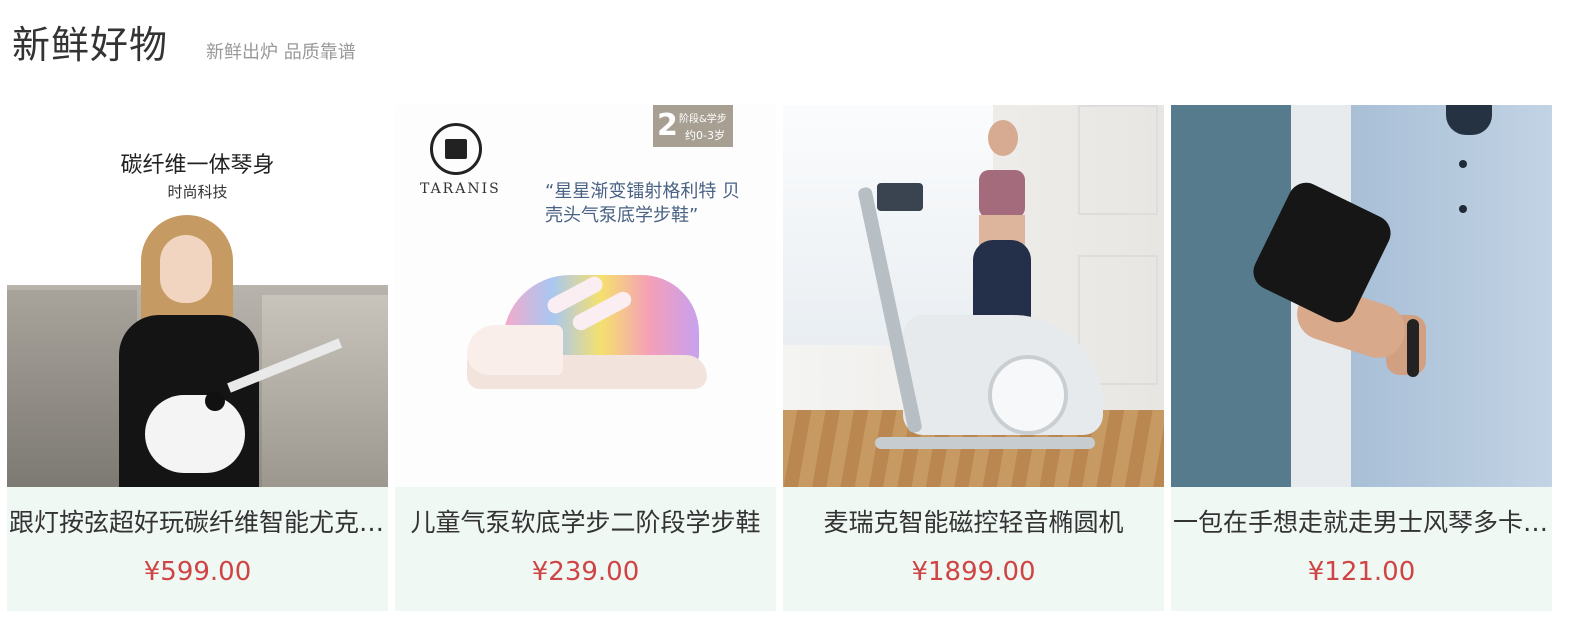  What do you see at coordinates (667, 125) in the screenshot?
I see `stage-badge-number: 2` at bounding box center [667, 125].